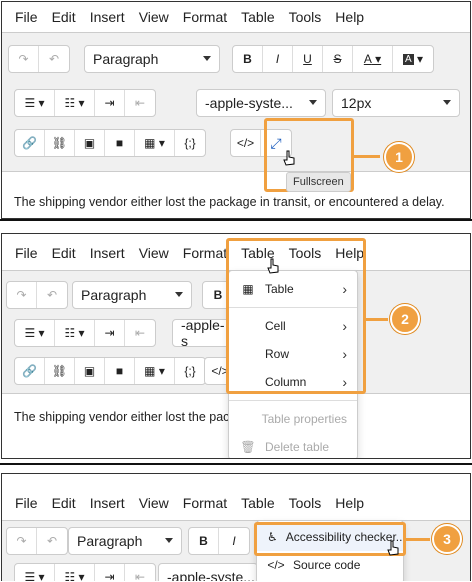  What do you see at coordinates (308, 59) in the screenshot?
I see `underline-button: U` at bounding box center [308, 59].